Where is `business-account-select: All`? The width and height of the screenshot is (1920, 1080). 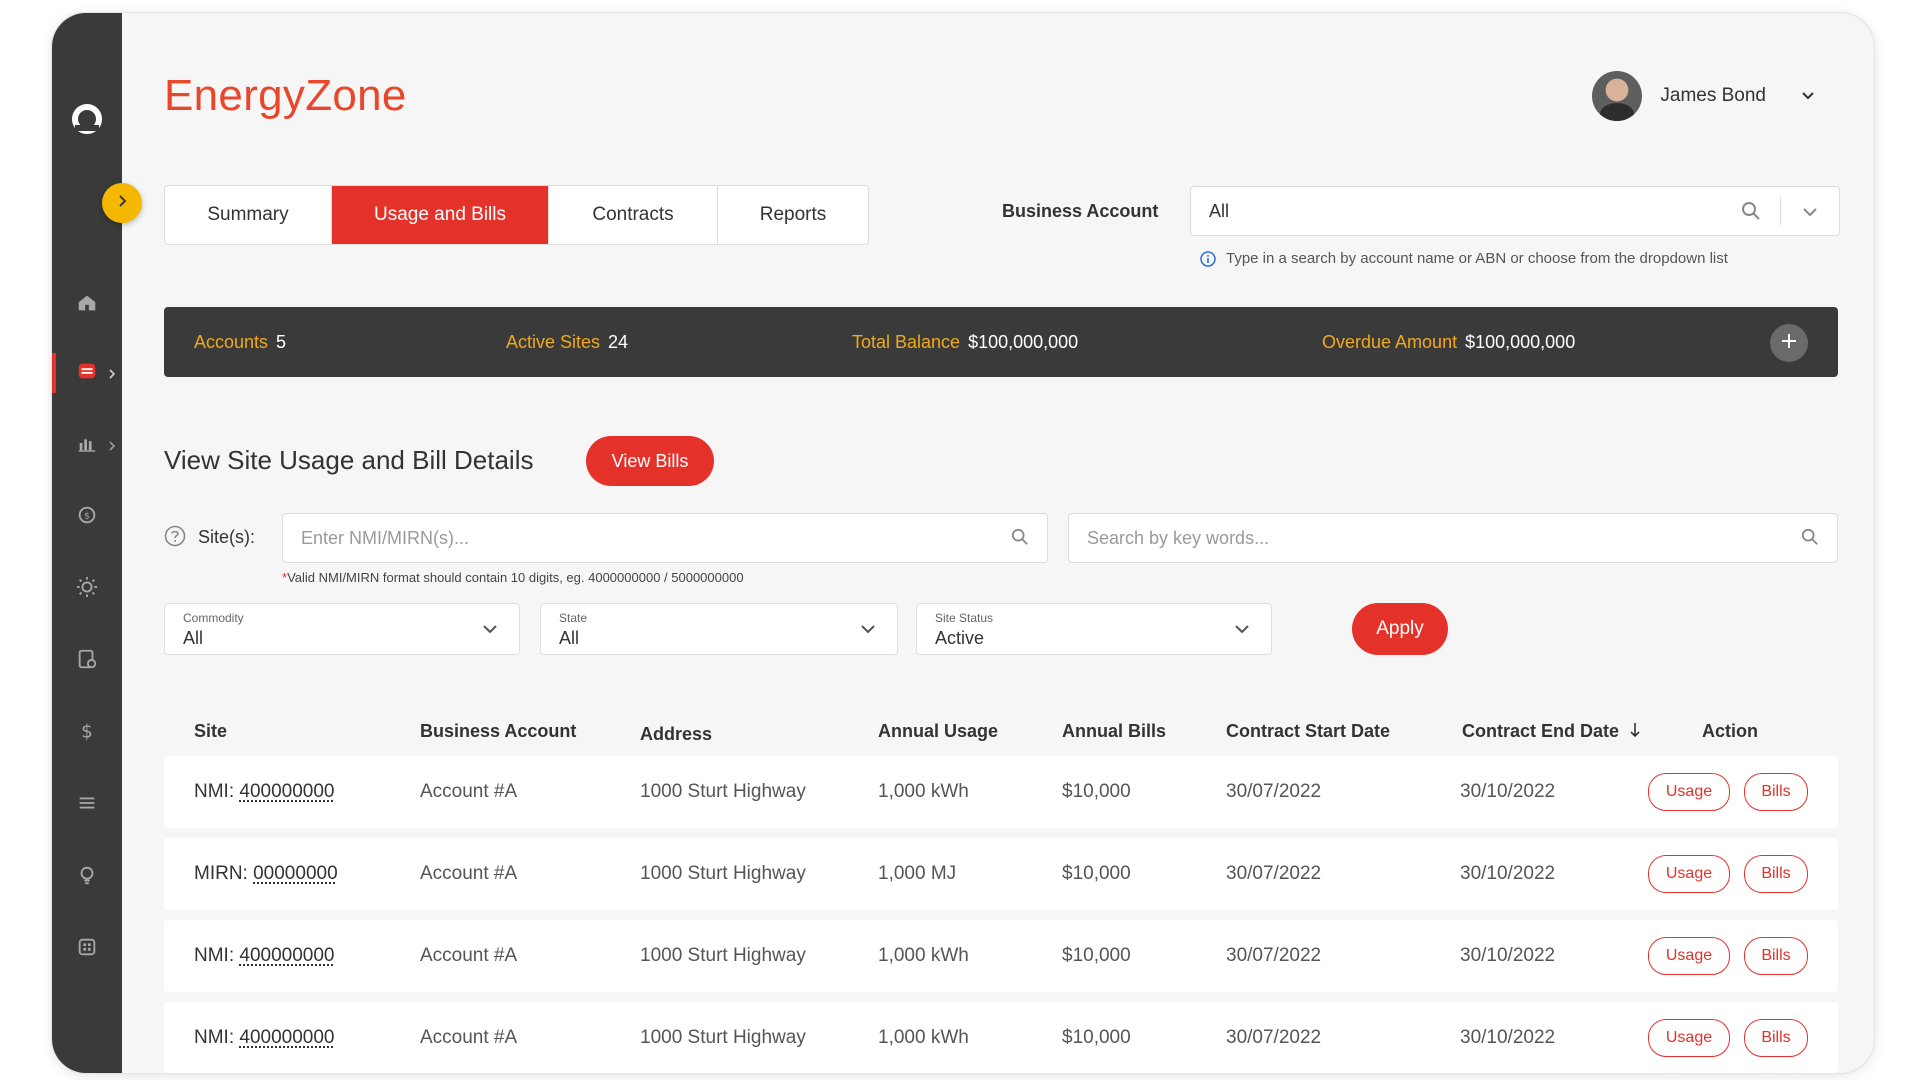
business-account-select: All is located at coordinates (1515, 211).